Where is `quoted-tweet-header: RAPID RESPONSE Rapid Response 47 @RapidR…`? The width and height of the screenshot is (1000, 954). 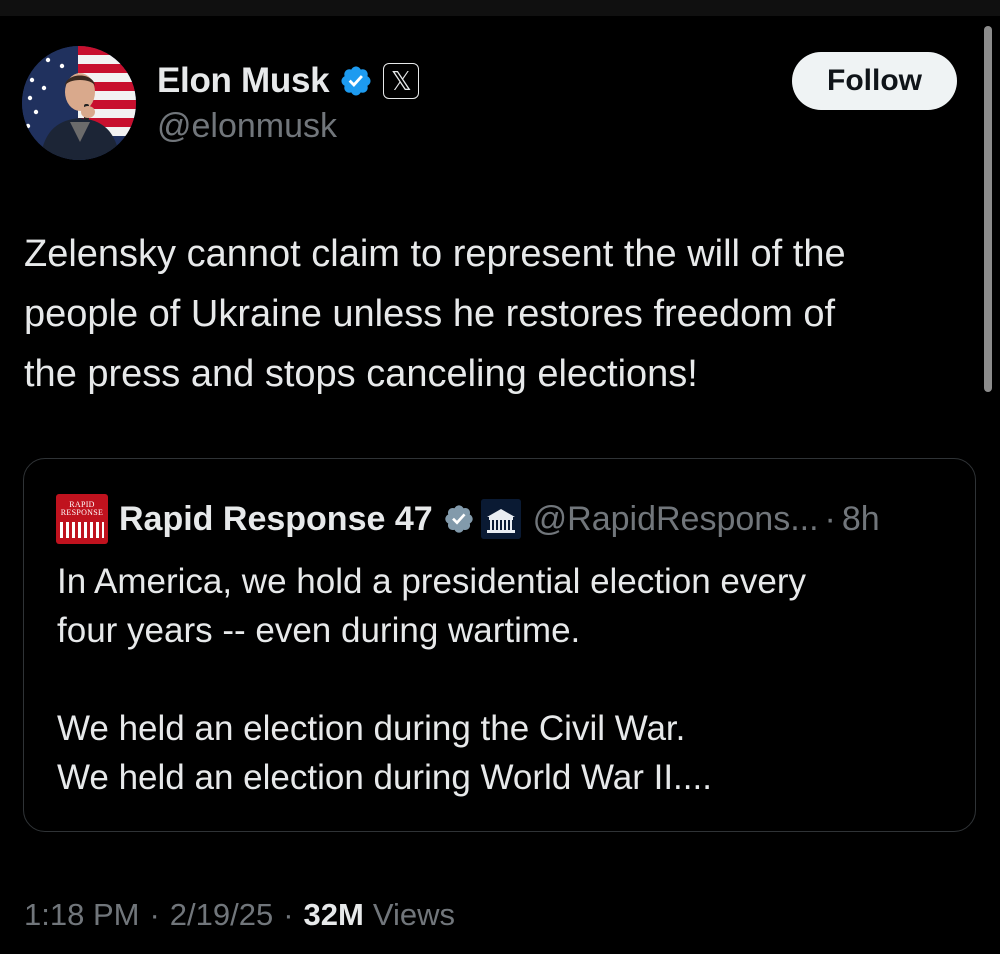 quoted-tweet-header: RAPID RESPONSE Rapid Response 47 @RapidR… is located at coordinates (468, 519).